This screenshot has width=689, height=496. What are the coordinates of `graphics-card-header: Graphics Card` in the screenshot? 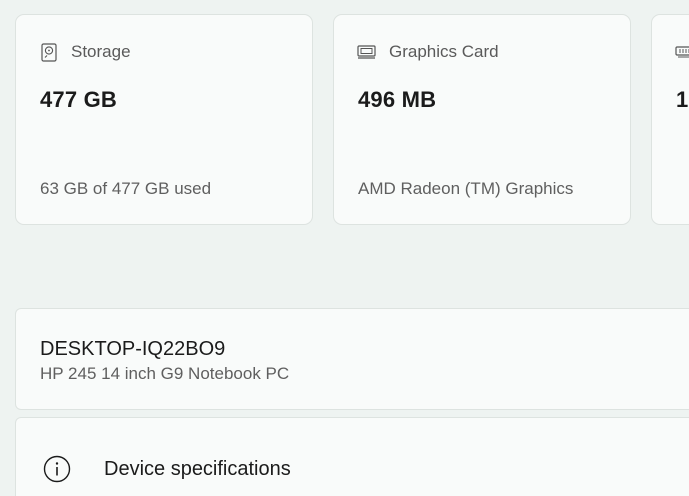 It's located at (428, 52).